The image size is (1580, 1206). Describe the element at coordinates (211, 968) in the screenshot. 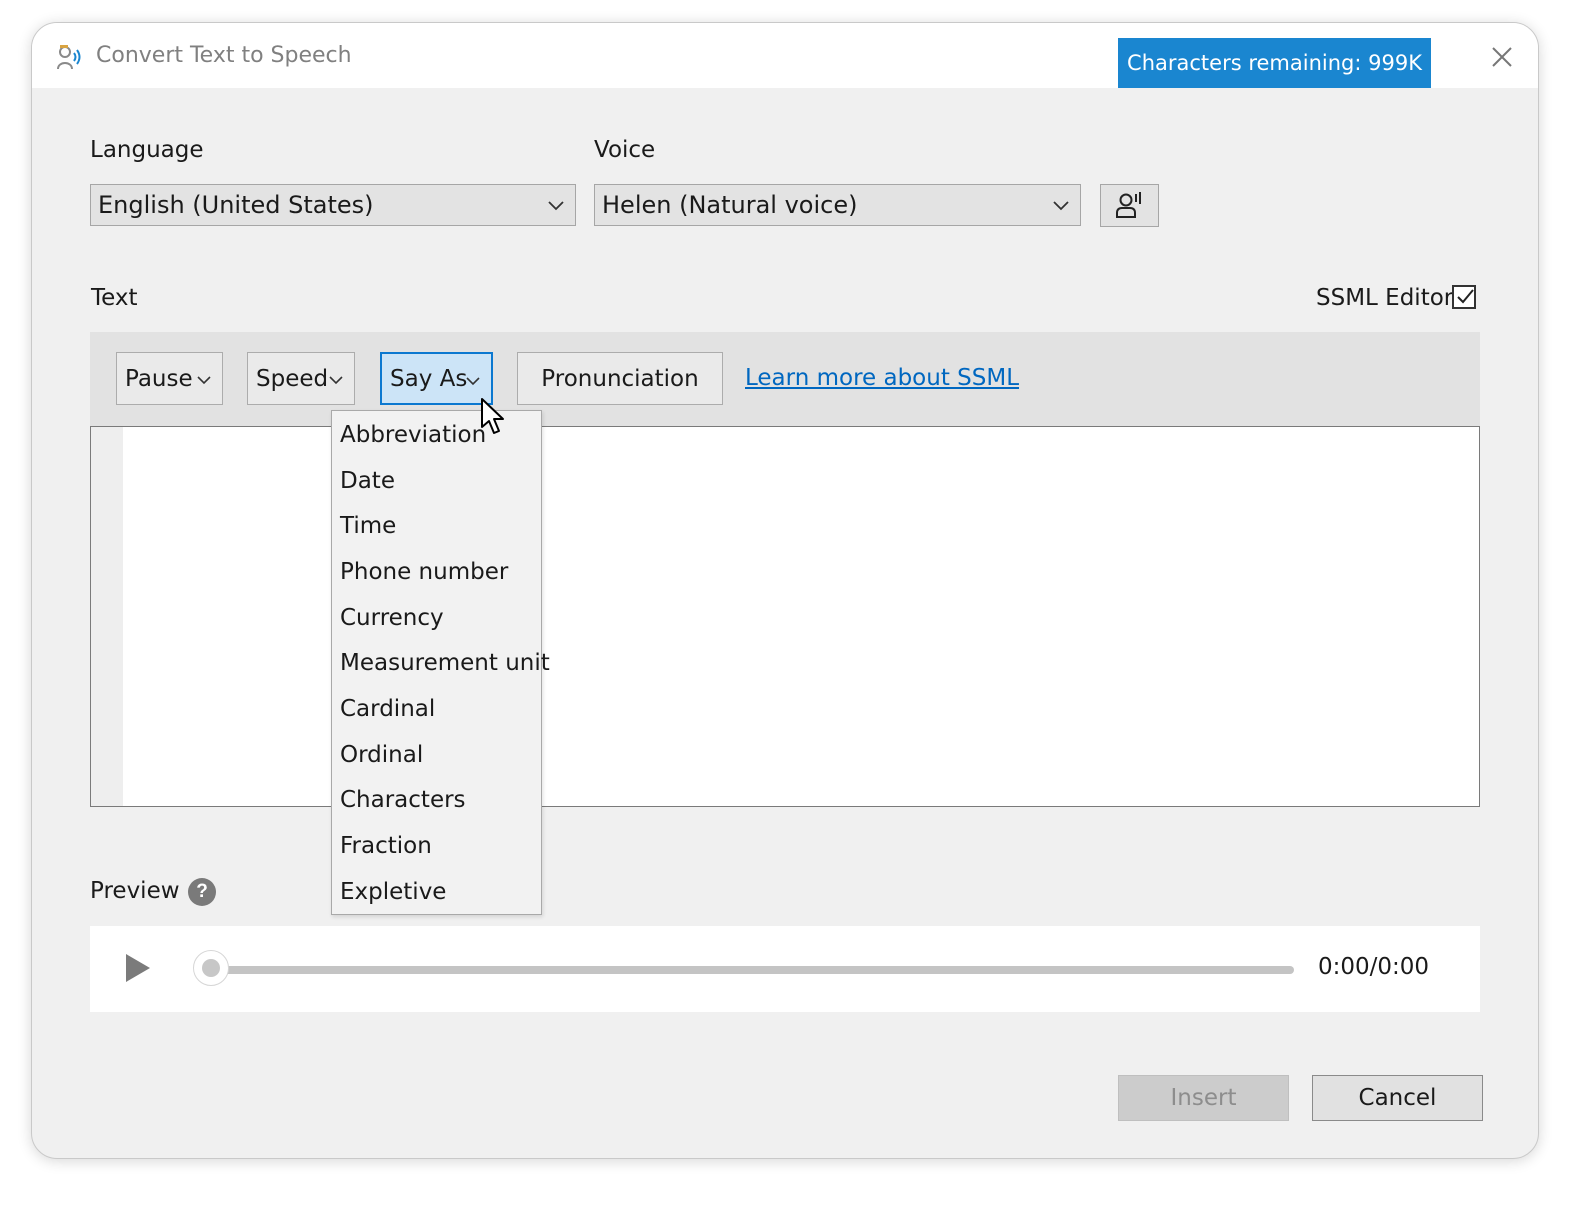

I see `seek-thumb` at that location.